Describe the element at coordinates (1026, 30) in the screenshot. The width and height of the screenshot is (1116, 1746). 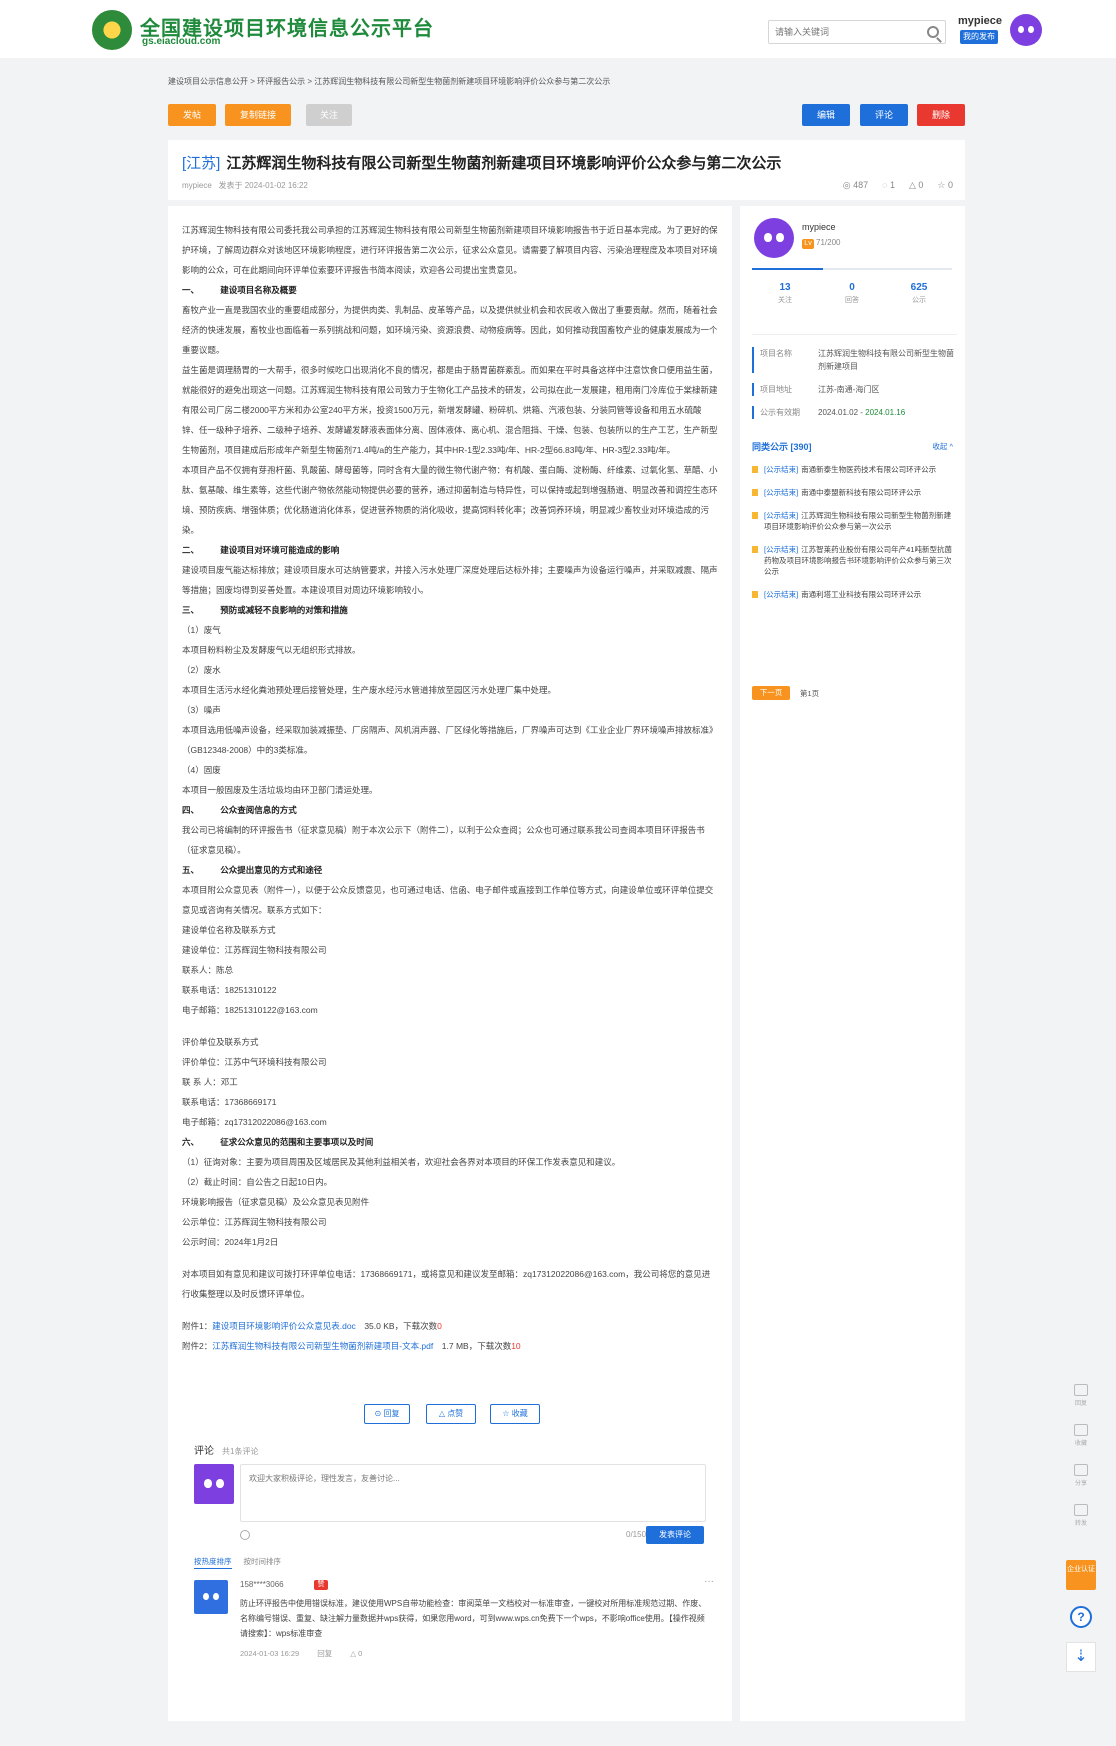
I see `header-avatar` at that location.